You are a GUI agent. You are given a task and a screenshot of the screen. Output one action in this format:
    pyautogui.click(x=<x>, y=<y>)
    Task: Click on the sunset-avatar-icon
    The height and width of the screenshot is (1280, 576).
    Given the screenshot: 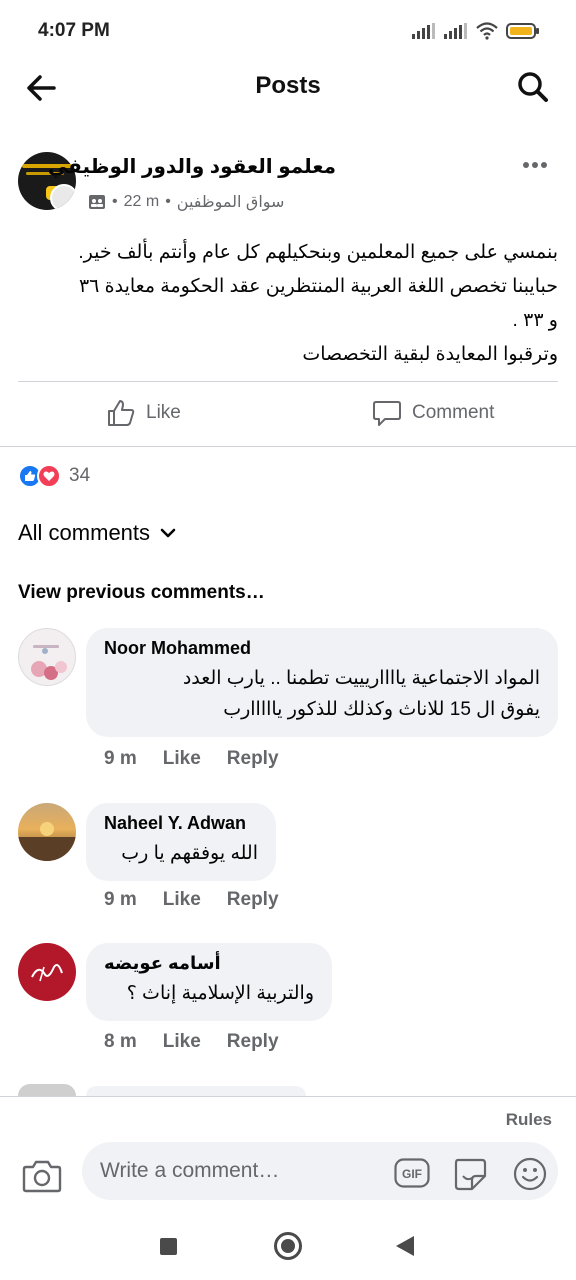 What is the action you would take?
    pyautogui.click(x=47, y=841)
    